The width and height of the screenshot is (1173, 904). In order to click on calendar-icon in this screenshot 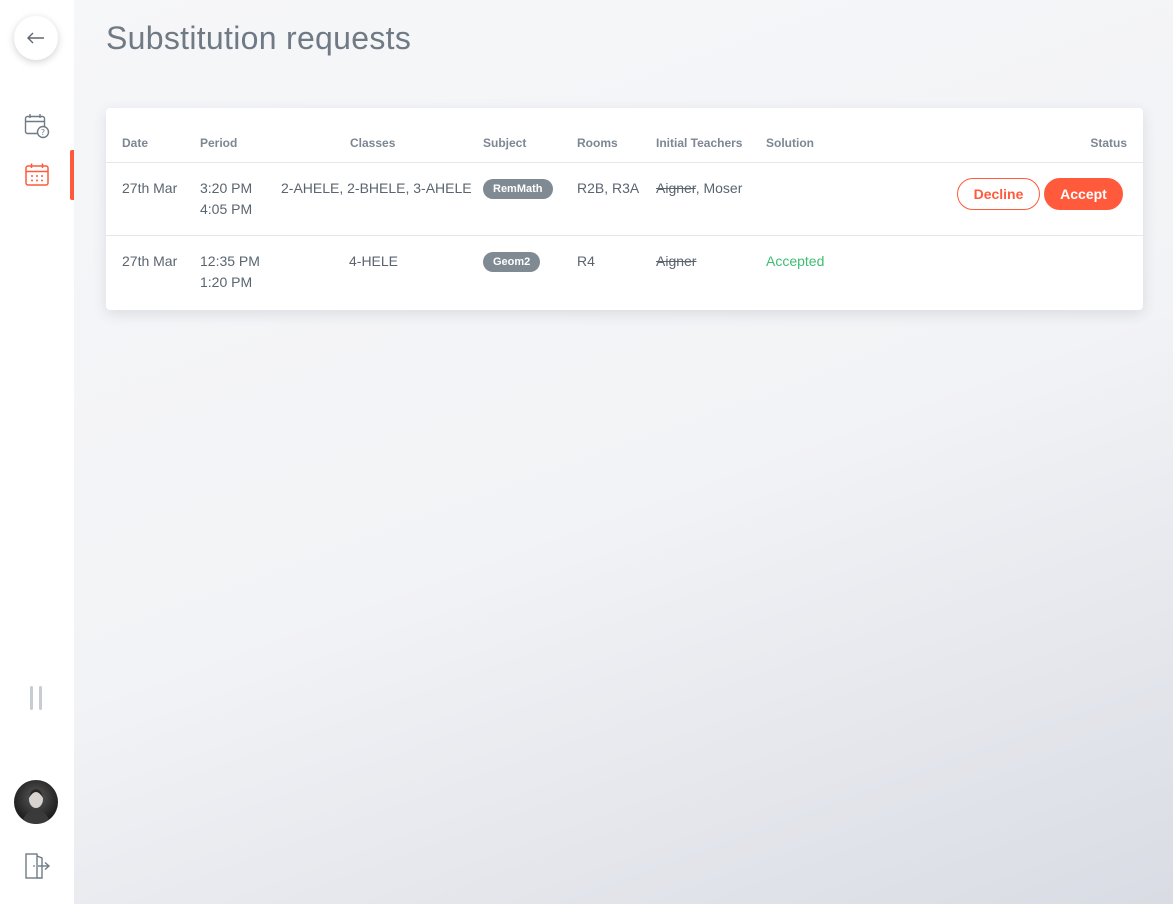, I will do `click(37, 174)`.